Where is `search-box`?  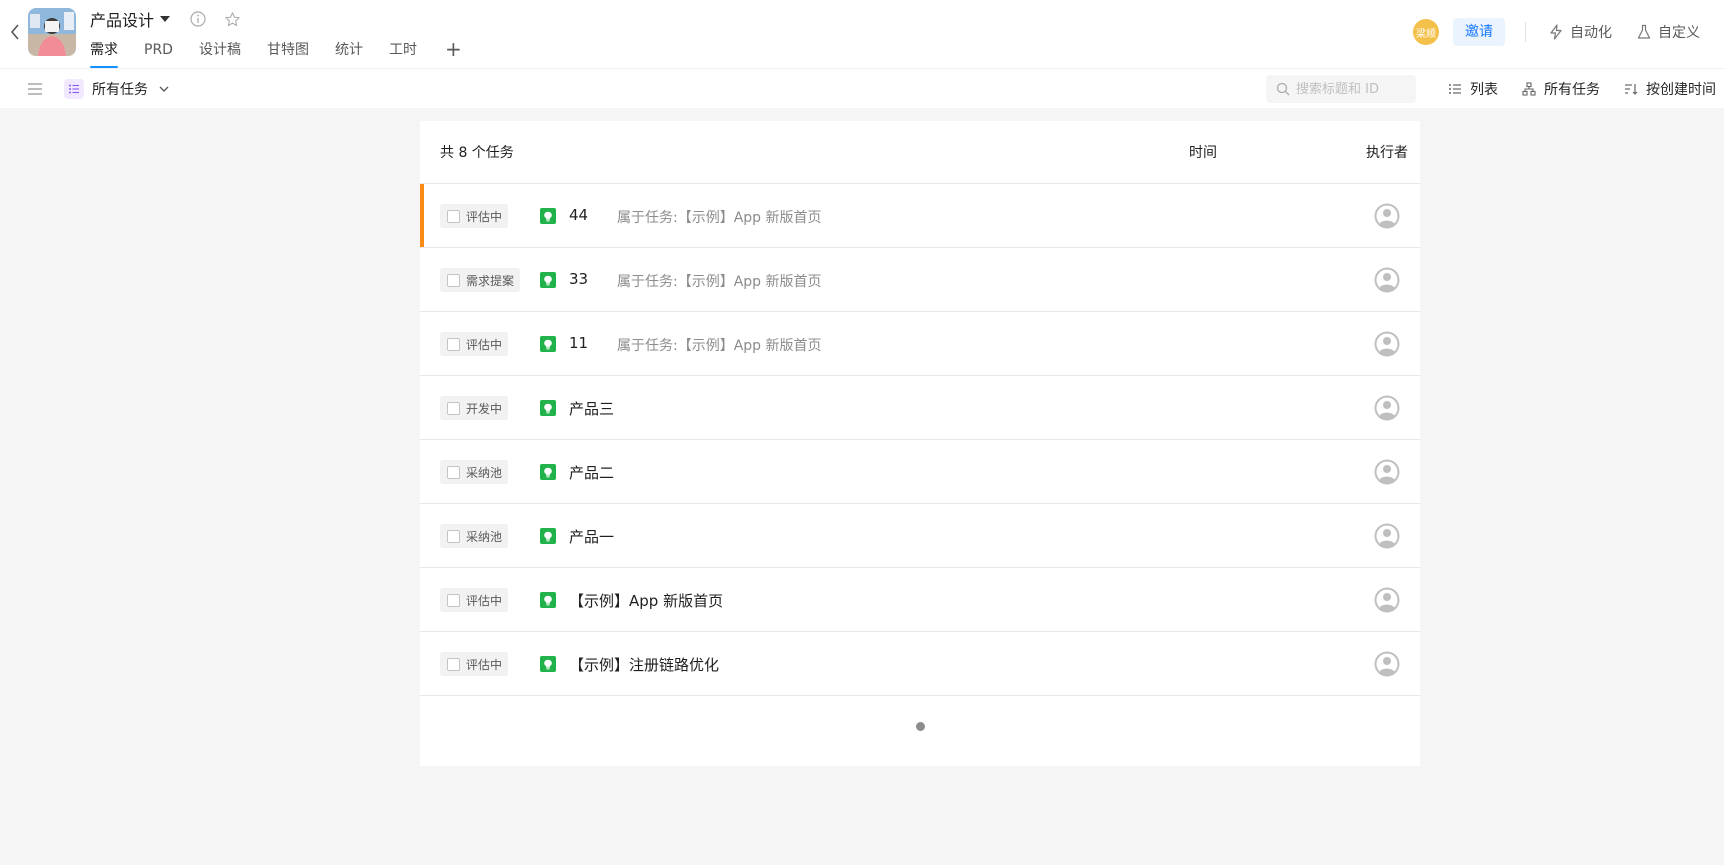
search-box is located at coordinates (1341, 89).